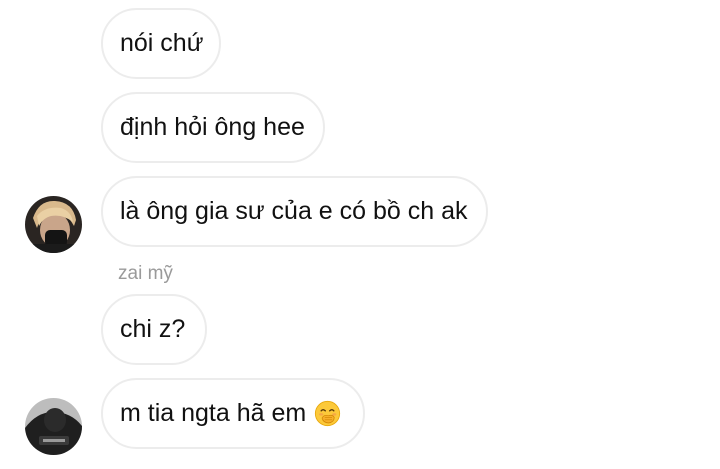  I want to click on message-bubble: nói chứ, so click(161, 43).